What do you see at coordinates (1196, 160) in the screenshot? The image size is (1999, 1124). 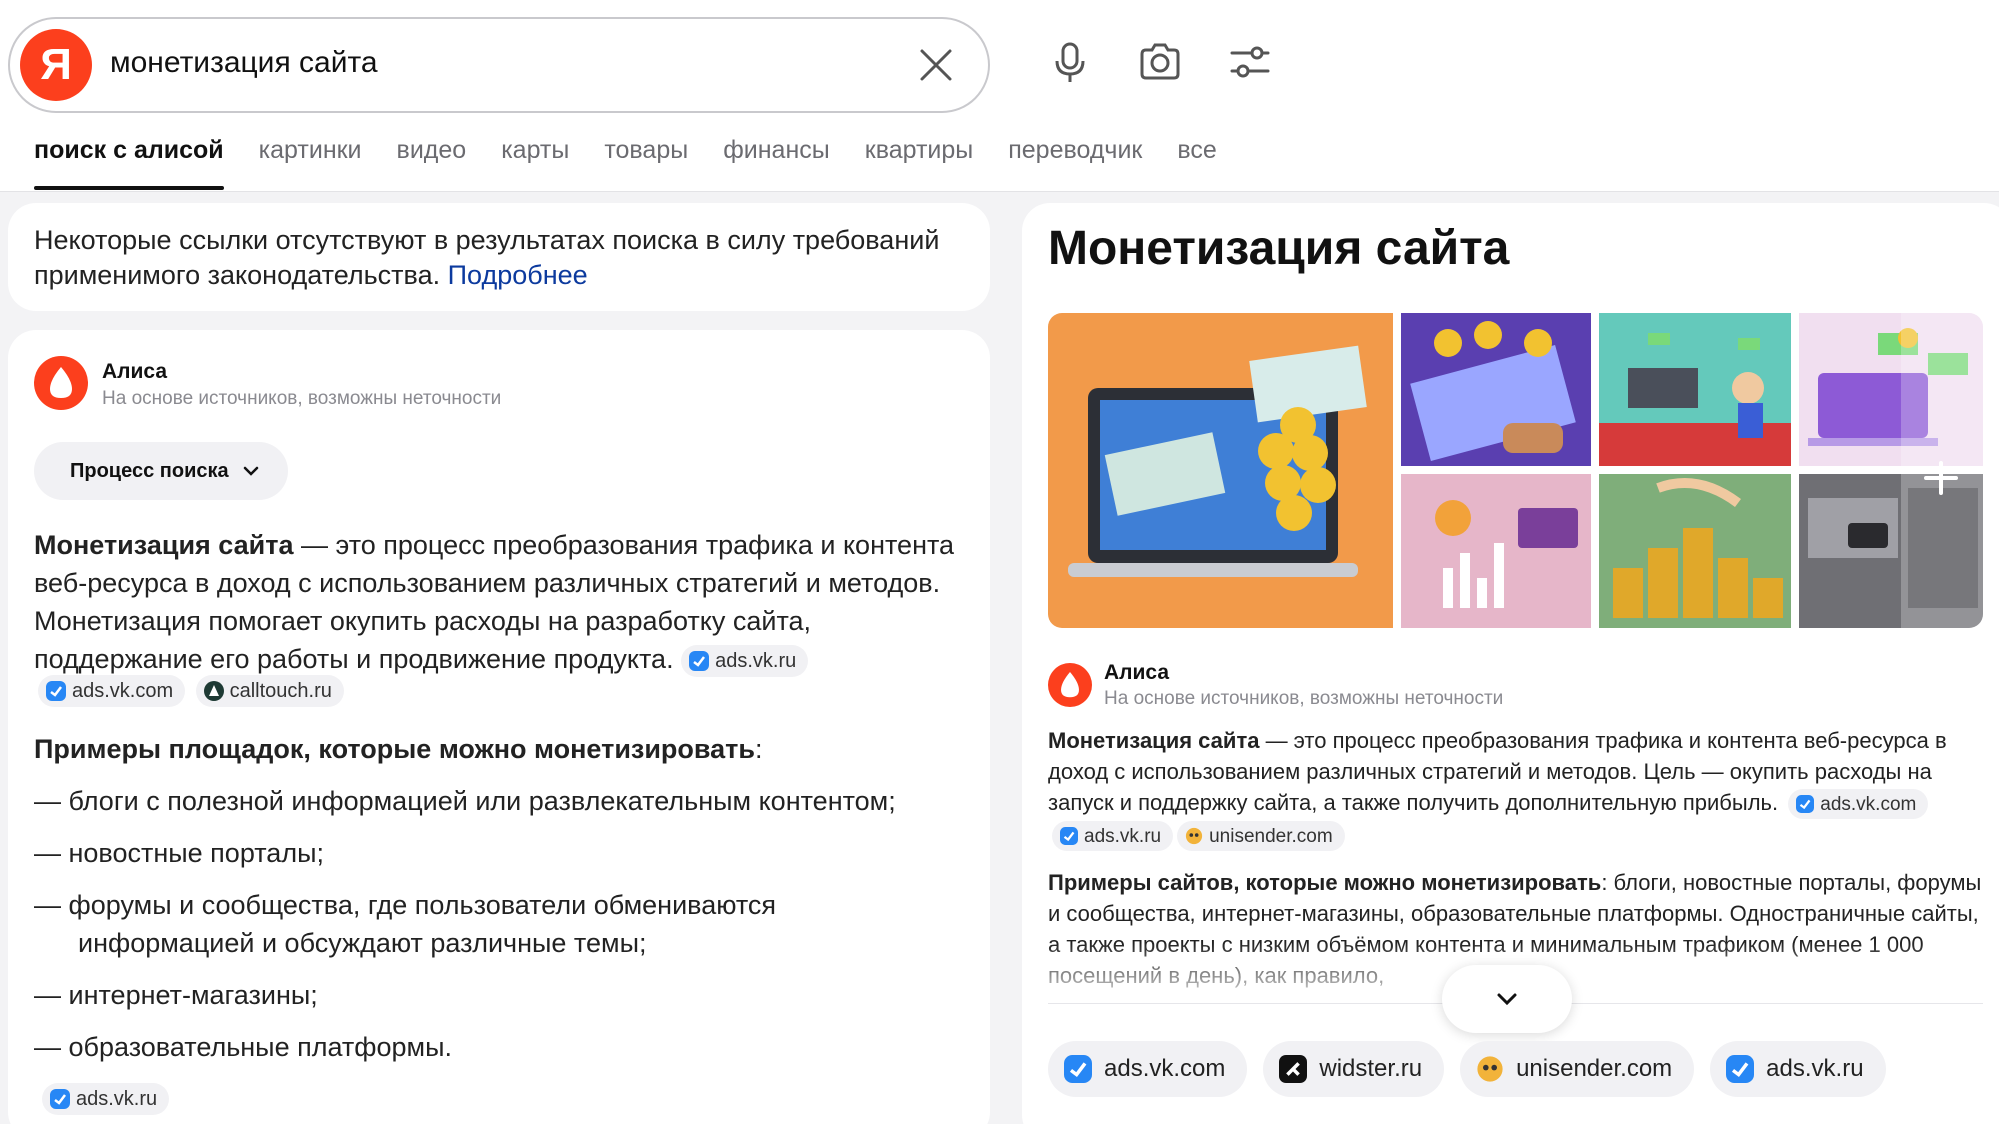 I see `tab-all: все` at bounding box center [1196, 160].